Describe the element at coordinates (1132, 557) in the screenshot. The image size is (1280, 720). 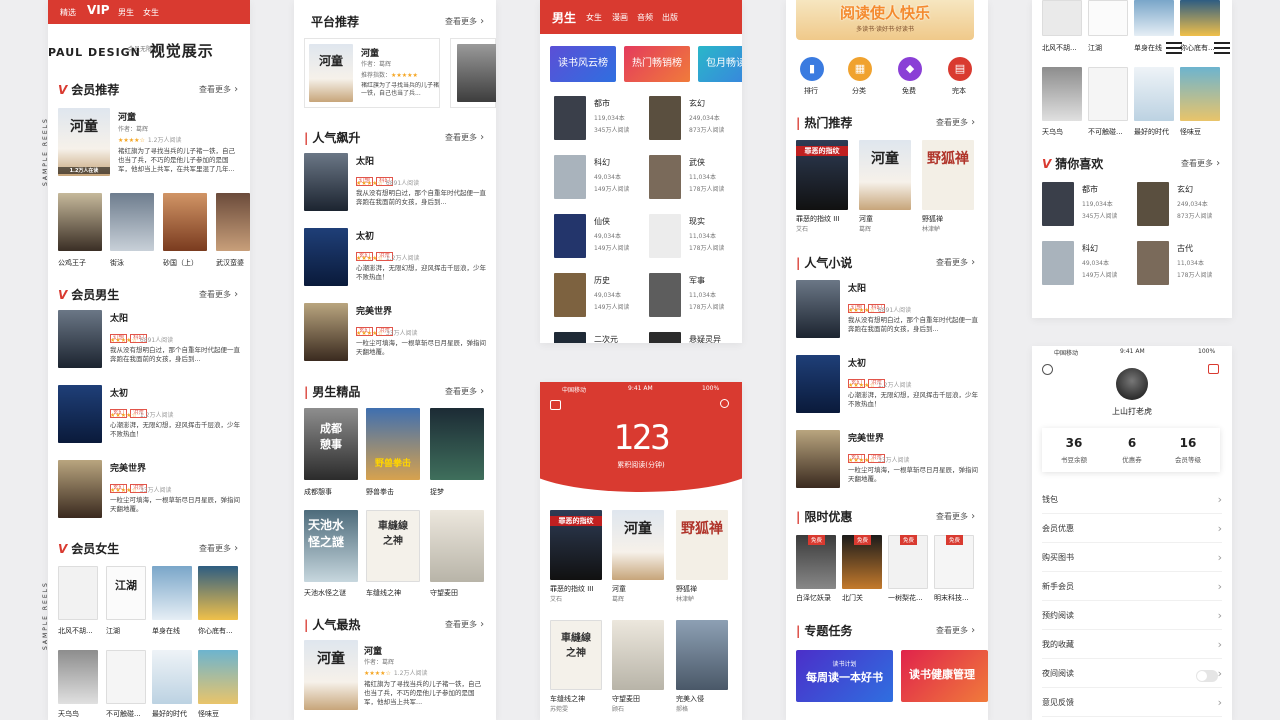
I see `menu-item: 购买图书` at that location.